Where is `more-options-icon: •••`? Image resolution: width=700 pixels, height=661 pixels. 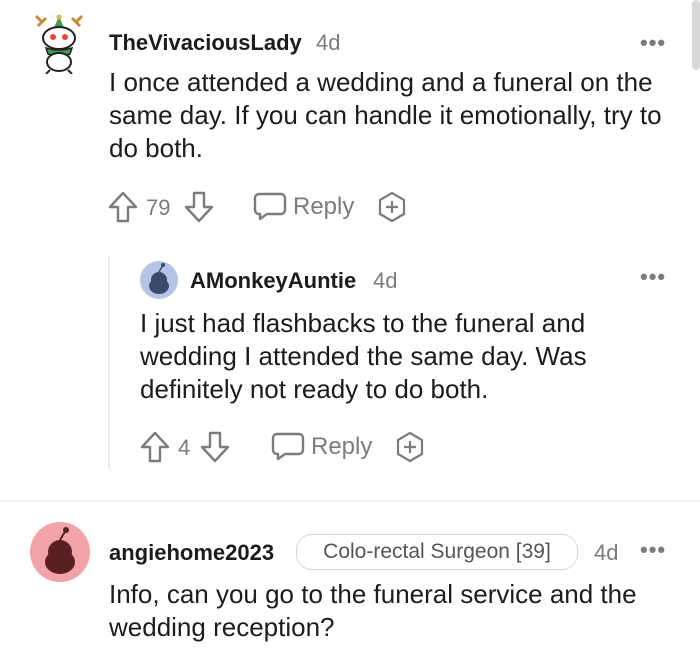 more-options-icon: ••• is located at coordinates (653, 550).